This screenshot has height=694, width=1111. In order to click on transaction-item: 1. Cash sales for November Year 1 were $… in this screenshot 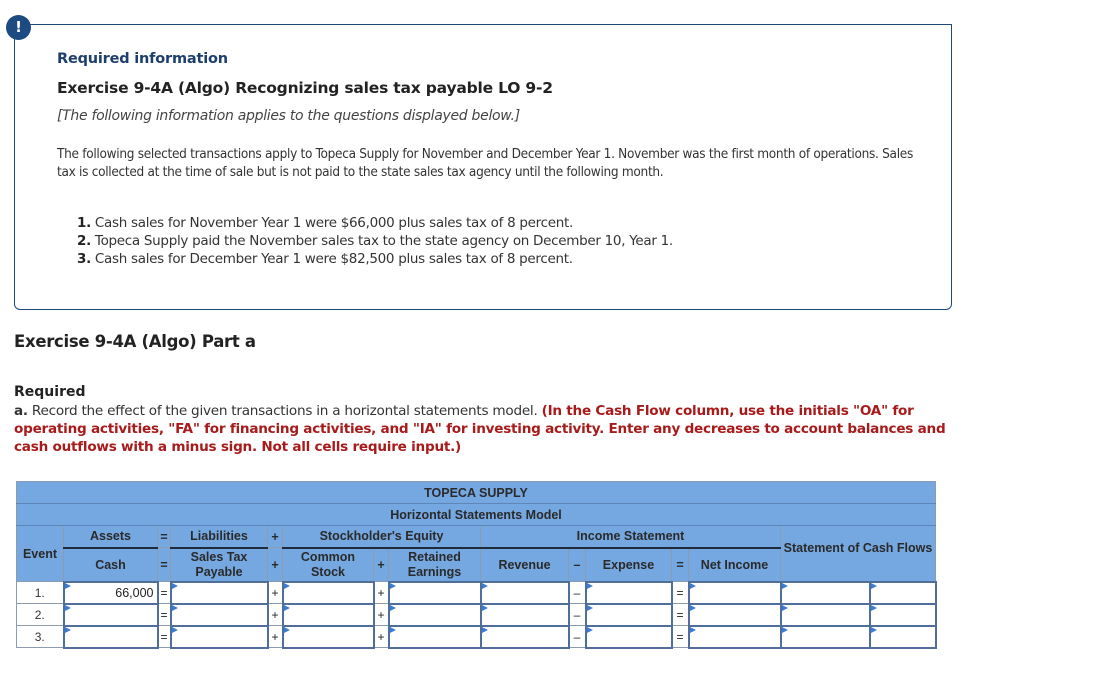, I will do `click(325, 223)`.